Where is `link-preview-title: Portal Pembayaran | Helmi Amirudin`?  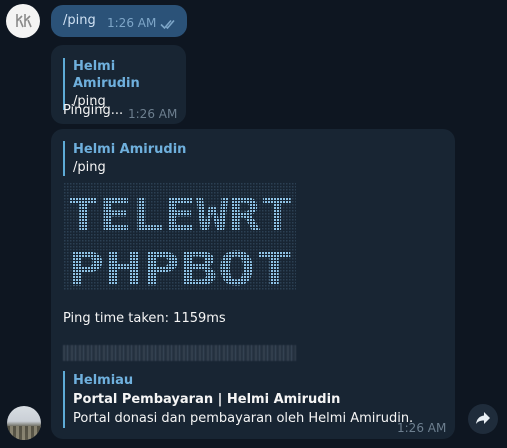 link-preview-title: Portal Pembayaran | Helmi Amirudin is located at coordinates (207, 399).